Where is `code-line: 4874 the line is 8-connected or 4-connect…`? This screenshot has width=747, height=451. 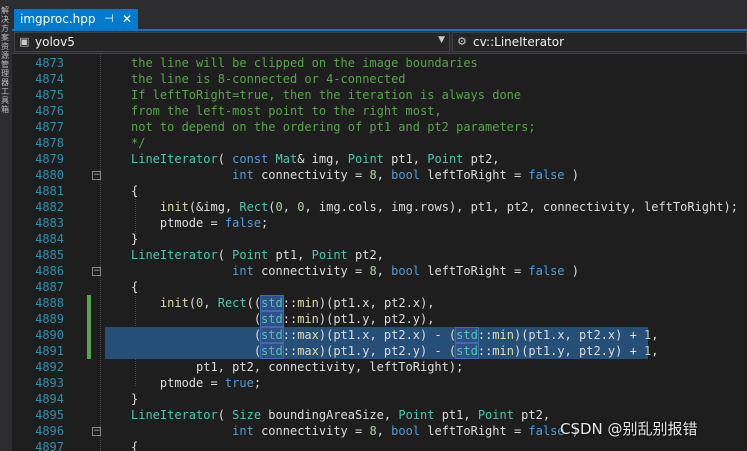
code-line: 4874 the line is 8-connected or 4-connect… is located at coordinates (379, 79).